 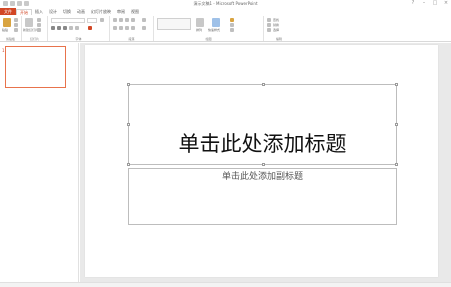 I want to click on paragraph-group-label: 段落, so click(x=131, y=39).